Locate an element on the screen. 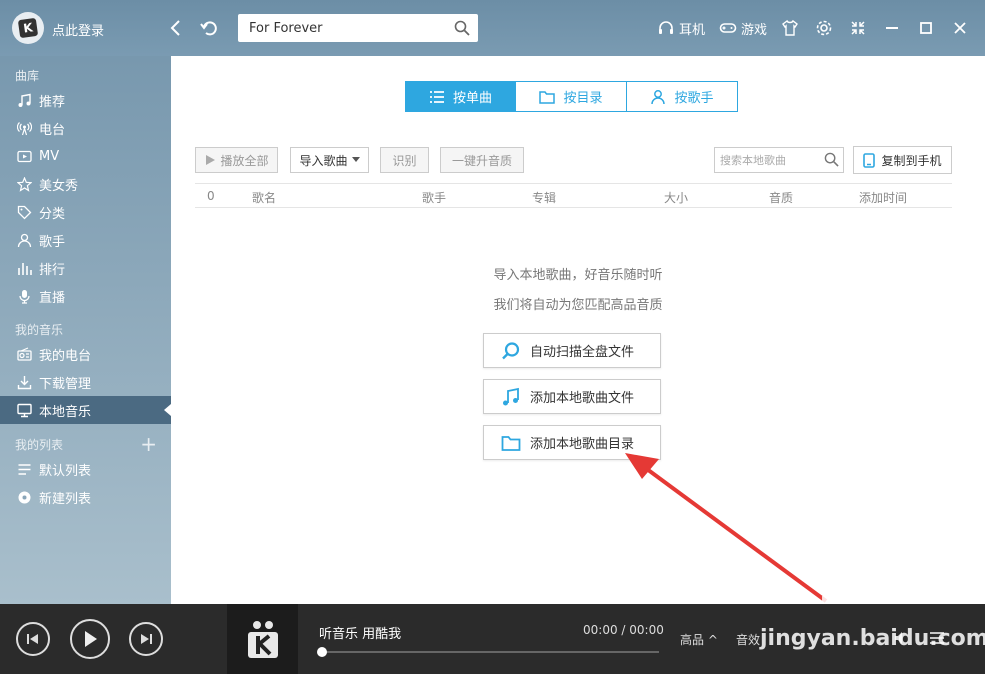 This screenshot has height=674, width=985. import-songs-dropdown: 导入歌曲 is located at coordinates (329, 160).